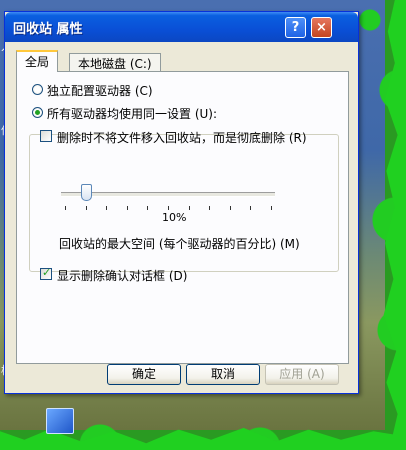  Describe the element at coordinates (86, 192) in the screenshot. I see `max-space-slider-thumb` at that location.